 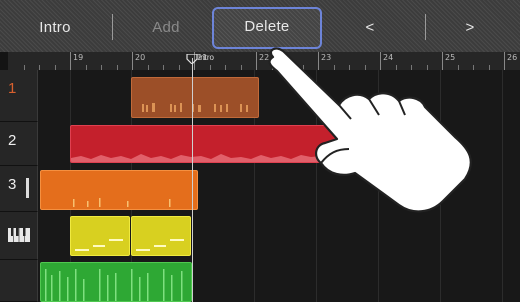 I want to click on track-level-bar, so click(x=27, y=188).